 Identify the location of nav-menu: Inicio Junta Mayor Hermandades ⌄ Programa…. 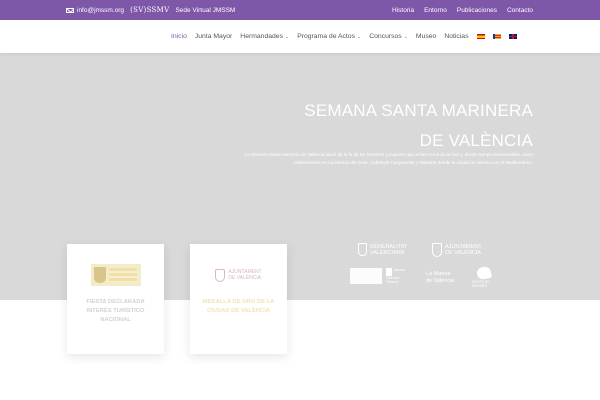
(344, 36).